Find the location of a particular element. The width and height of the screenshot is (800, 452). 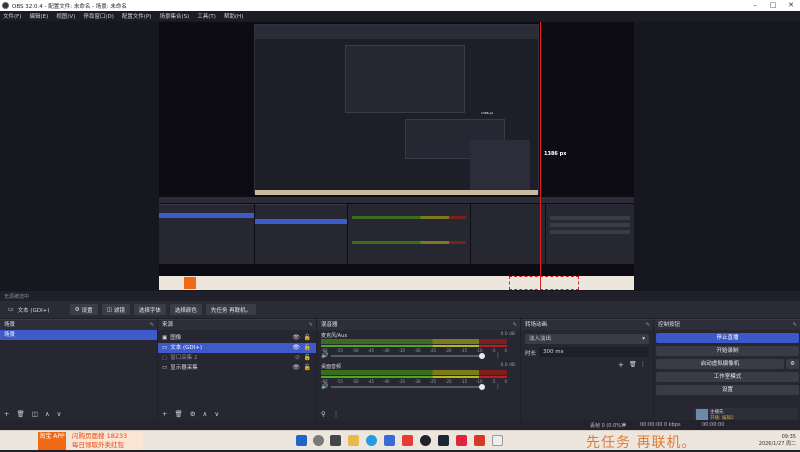

menu-profile: 配置文件(P) is located at coordinates (137, 16).